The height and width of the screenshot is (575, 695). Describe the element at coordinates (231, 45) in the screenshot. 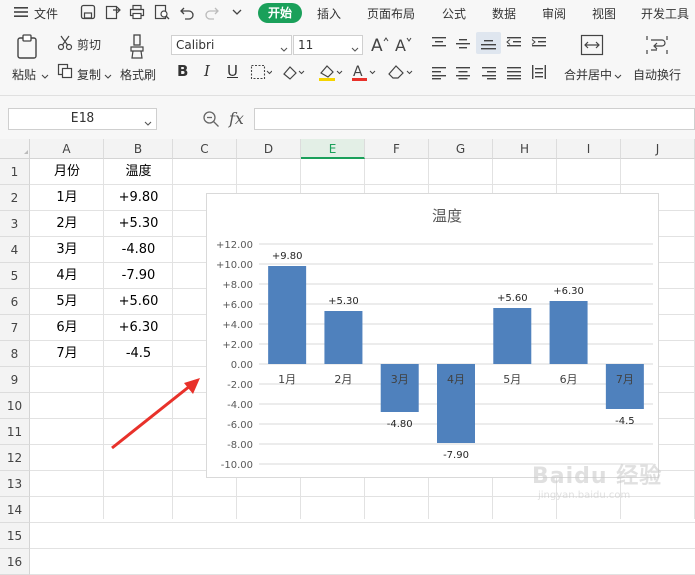

I see `font-name-select: Calibri` at that location.